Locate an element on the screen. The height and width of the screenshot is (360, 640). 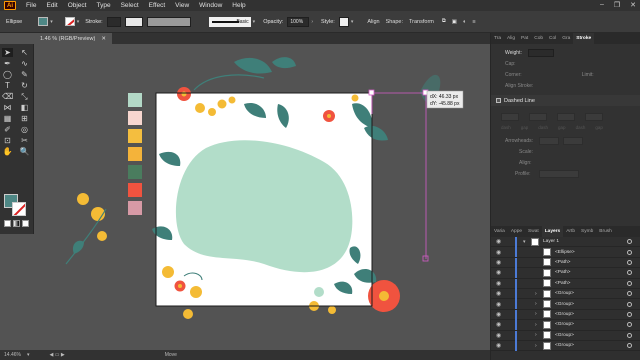
tab-variables: Varia is located at coordinates (499, 231).